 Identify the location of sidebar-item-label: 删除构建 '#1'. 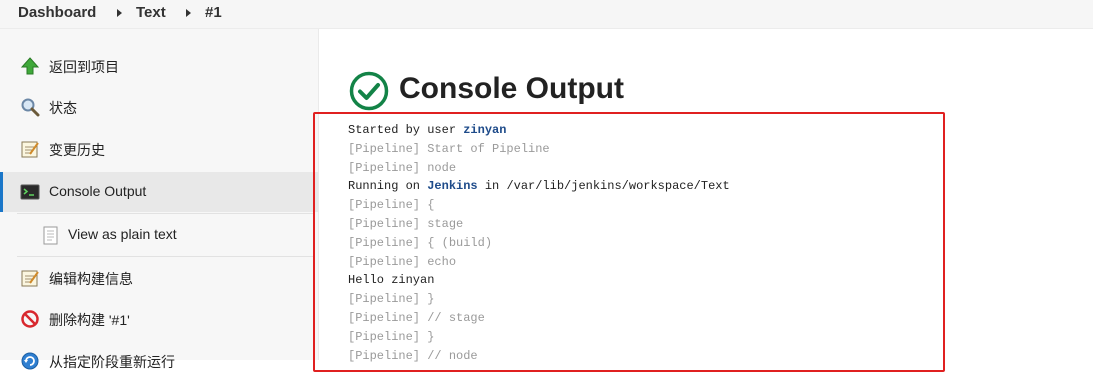
(89, 320).